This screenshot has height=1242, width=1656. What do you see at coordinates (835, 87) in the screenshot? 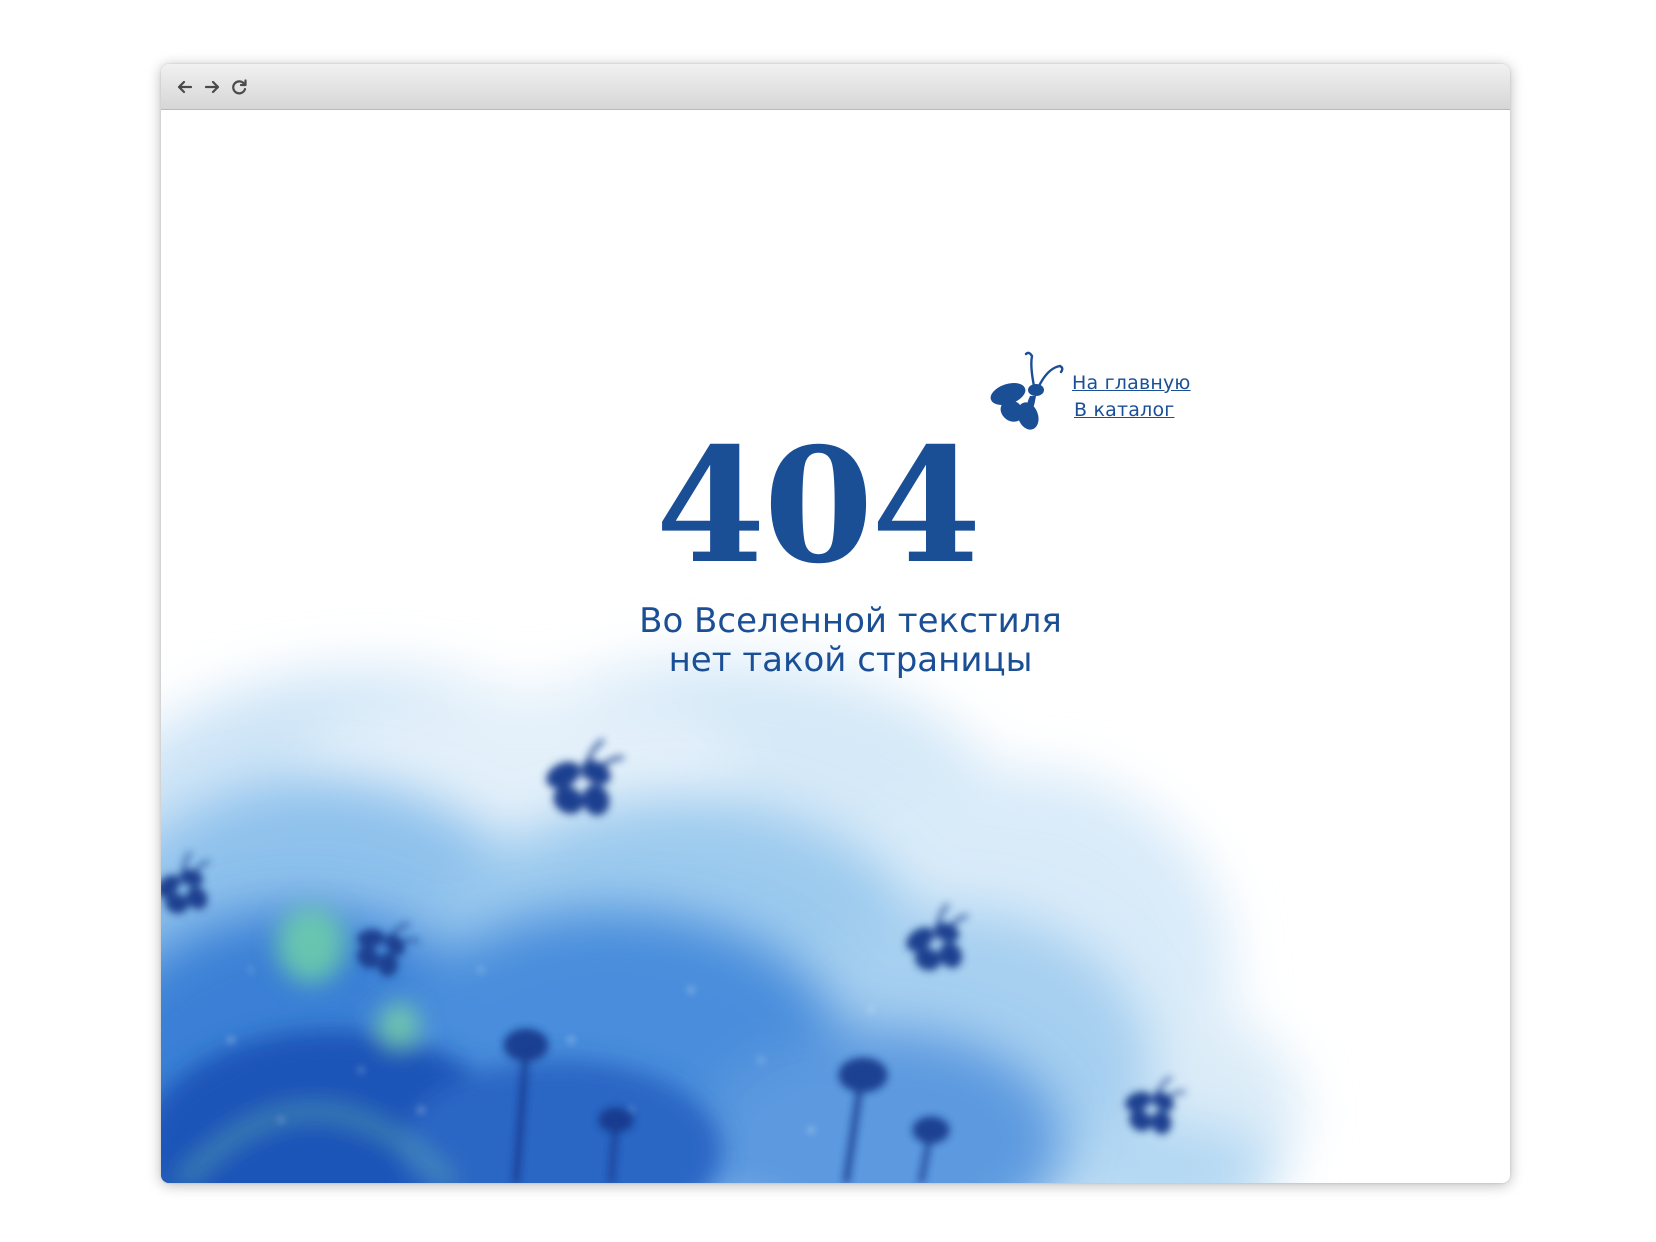
I see `browser-toolbar` at bounding box center [835, 87].